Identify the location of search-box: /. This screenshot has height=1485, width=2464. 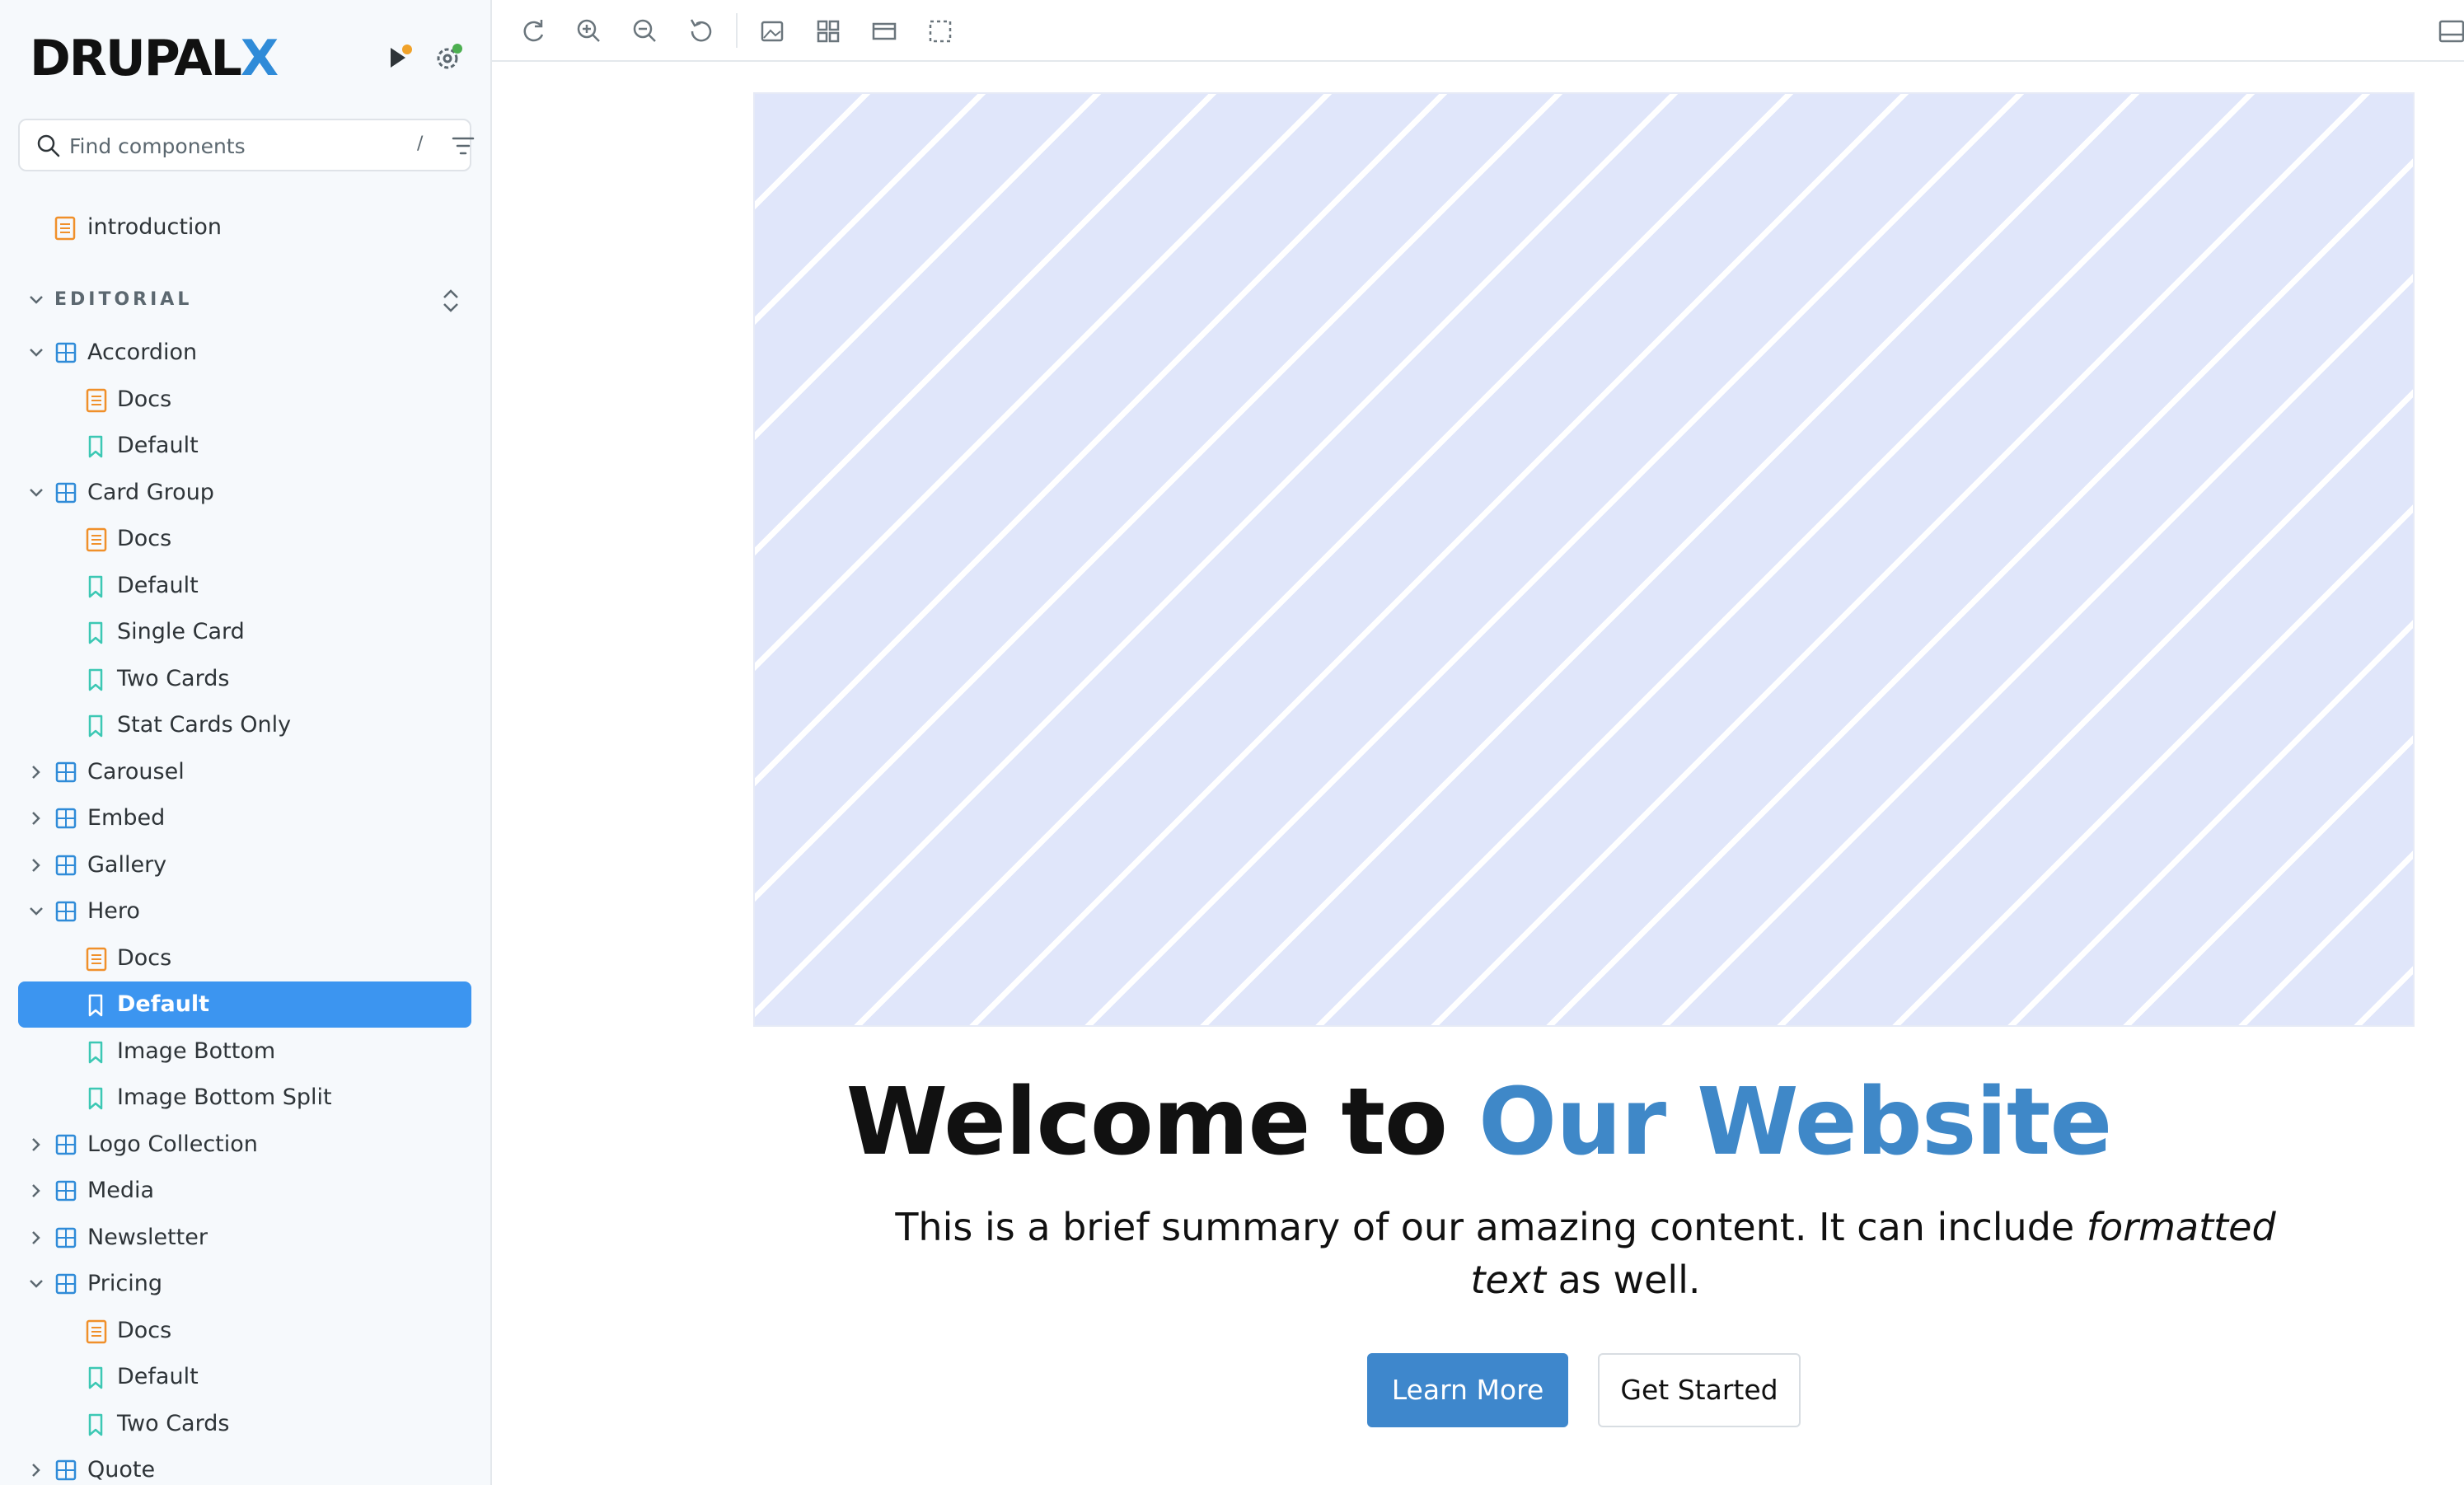
(246, 145).